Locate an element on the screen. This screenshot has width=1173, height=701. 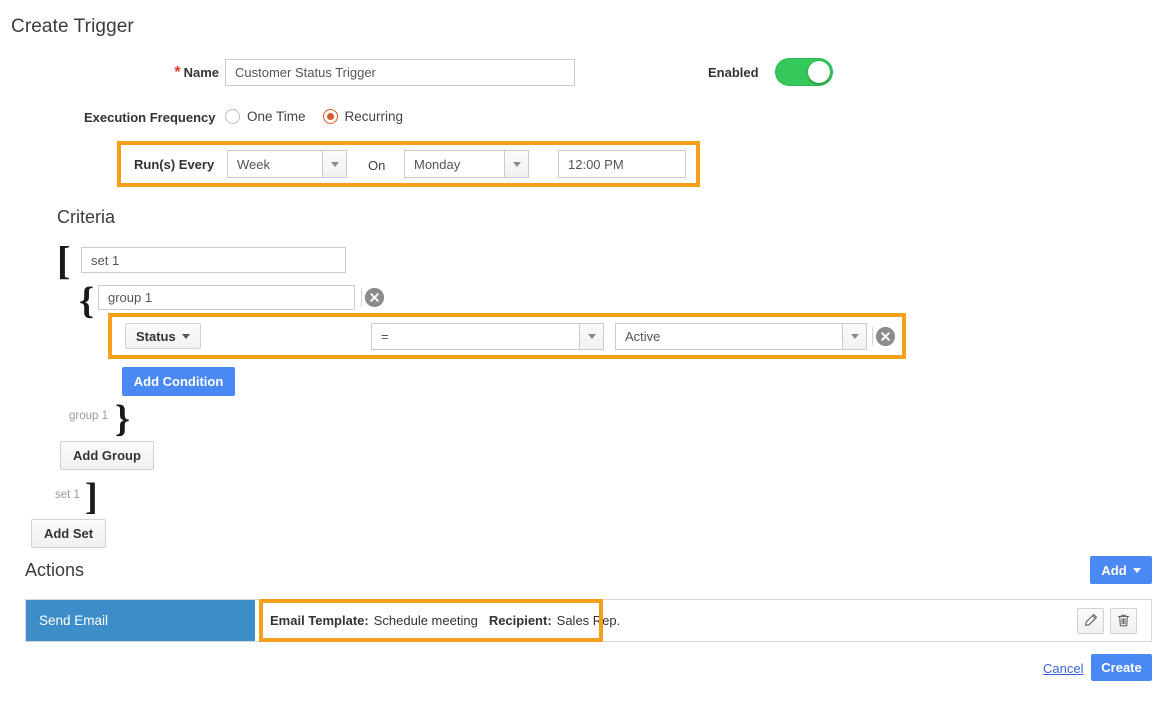
action-detail-label-2: Recipient: is located at coordinates (520, 620).